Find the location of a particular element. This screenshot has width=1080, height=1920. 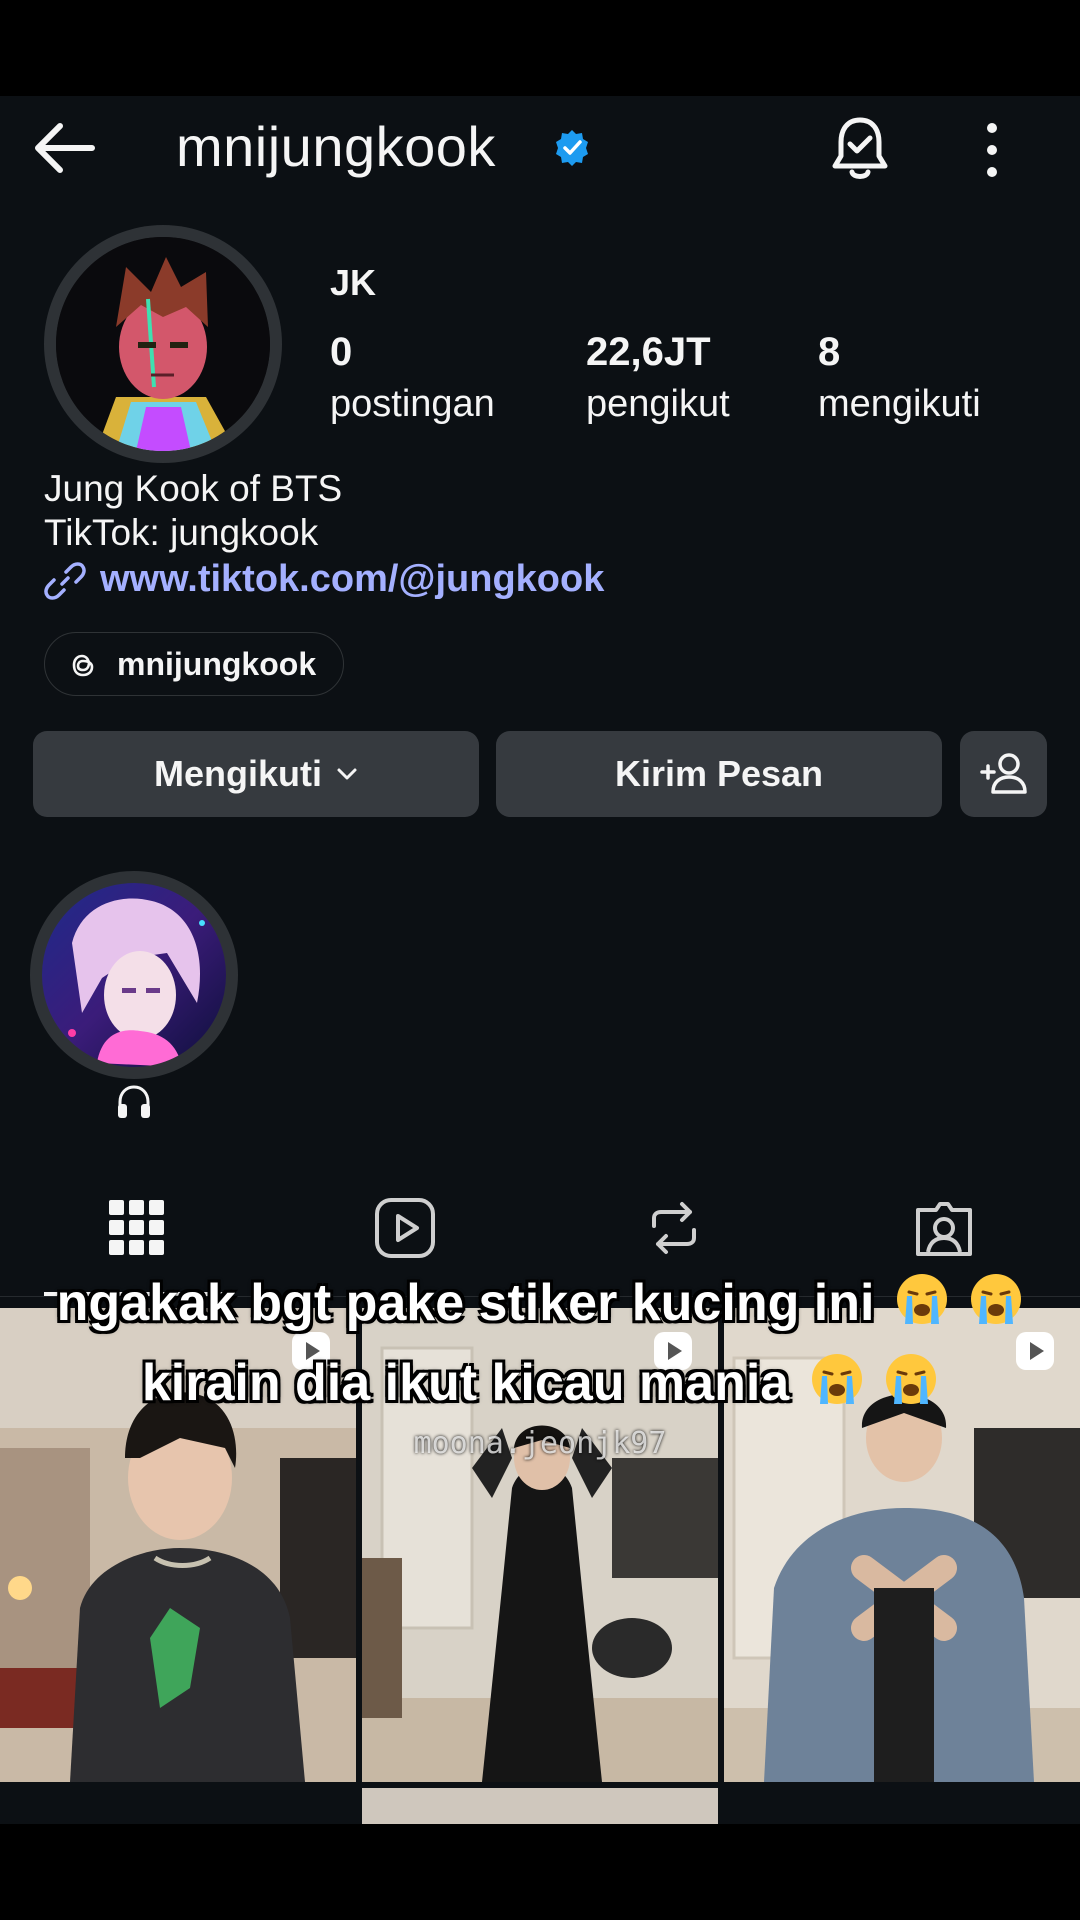

bio-link-text: www.tiktok.com/@jungkook is located at coordinates (352, 579).